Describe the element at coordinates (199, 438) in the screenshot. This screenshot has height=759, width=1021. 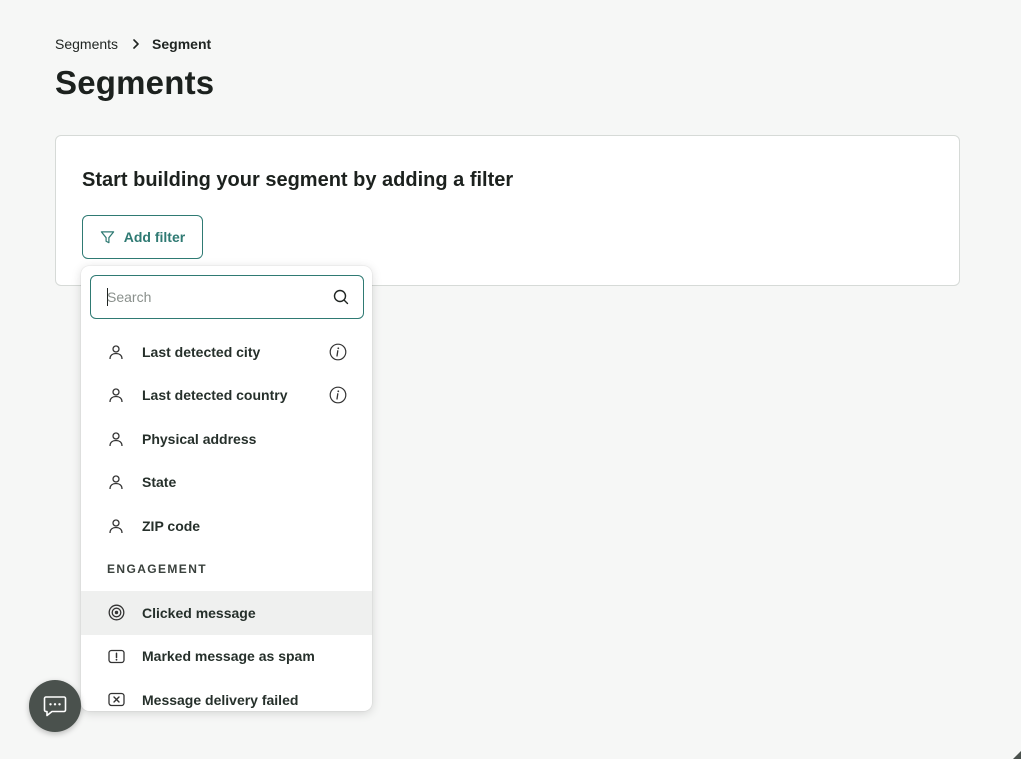
I see `filter-option-label: Physical address` at that location.